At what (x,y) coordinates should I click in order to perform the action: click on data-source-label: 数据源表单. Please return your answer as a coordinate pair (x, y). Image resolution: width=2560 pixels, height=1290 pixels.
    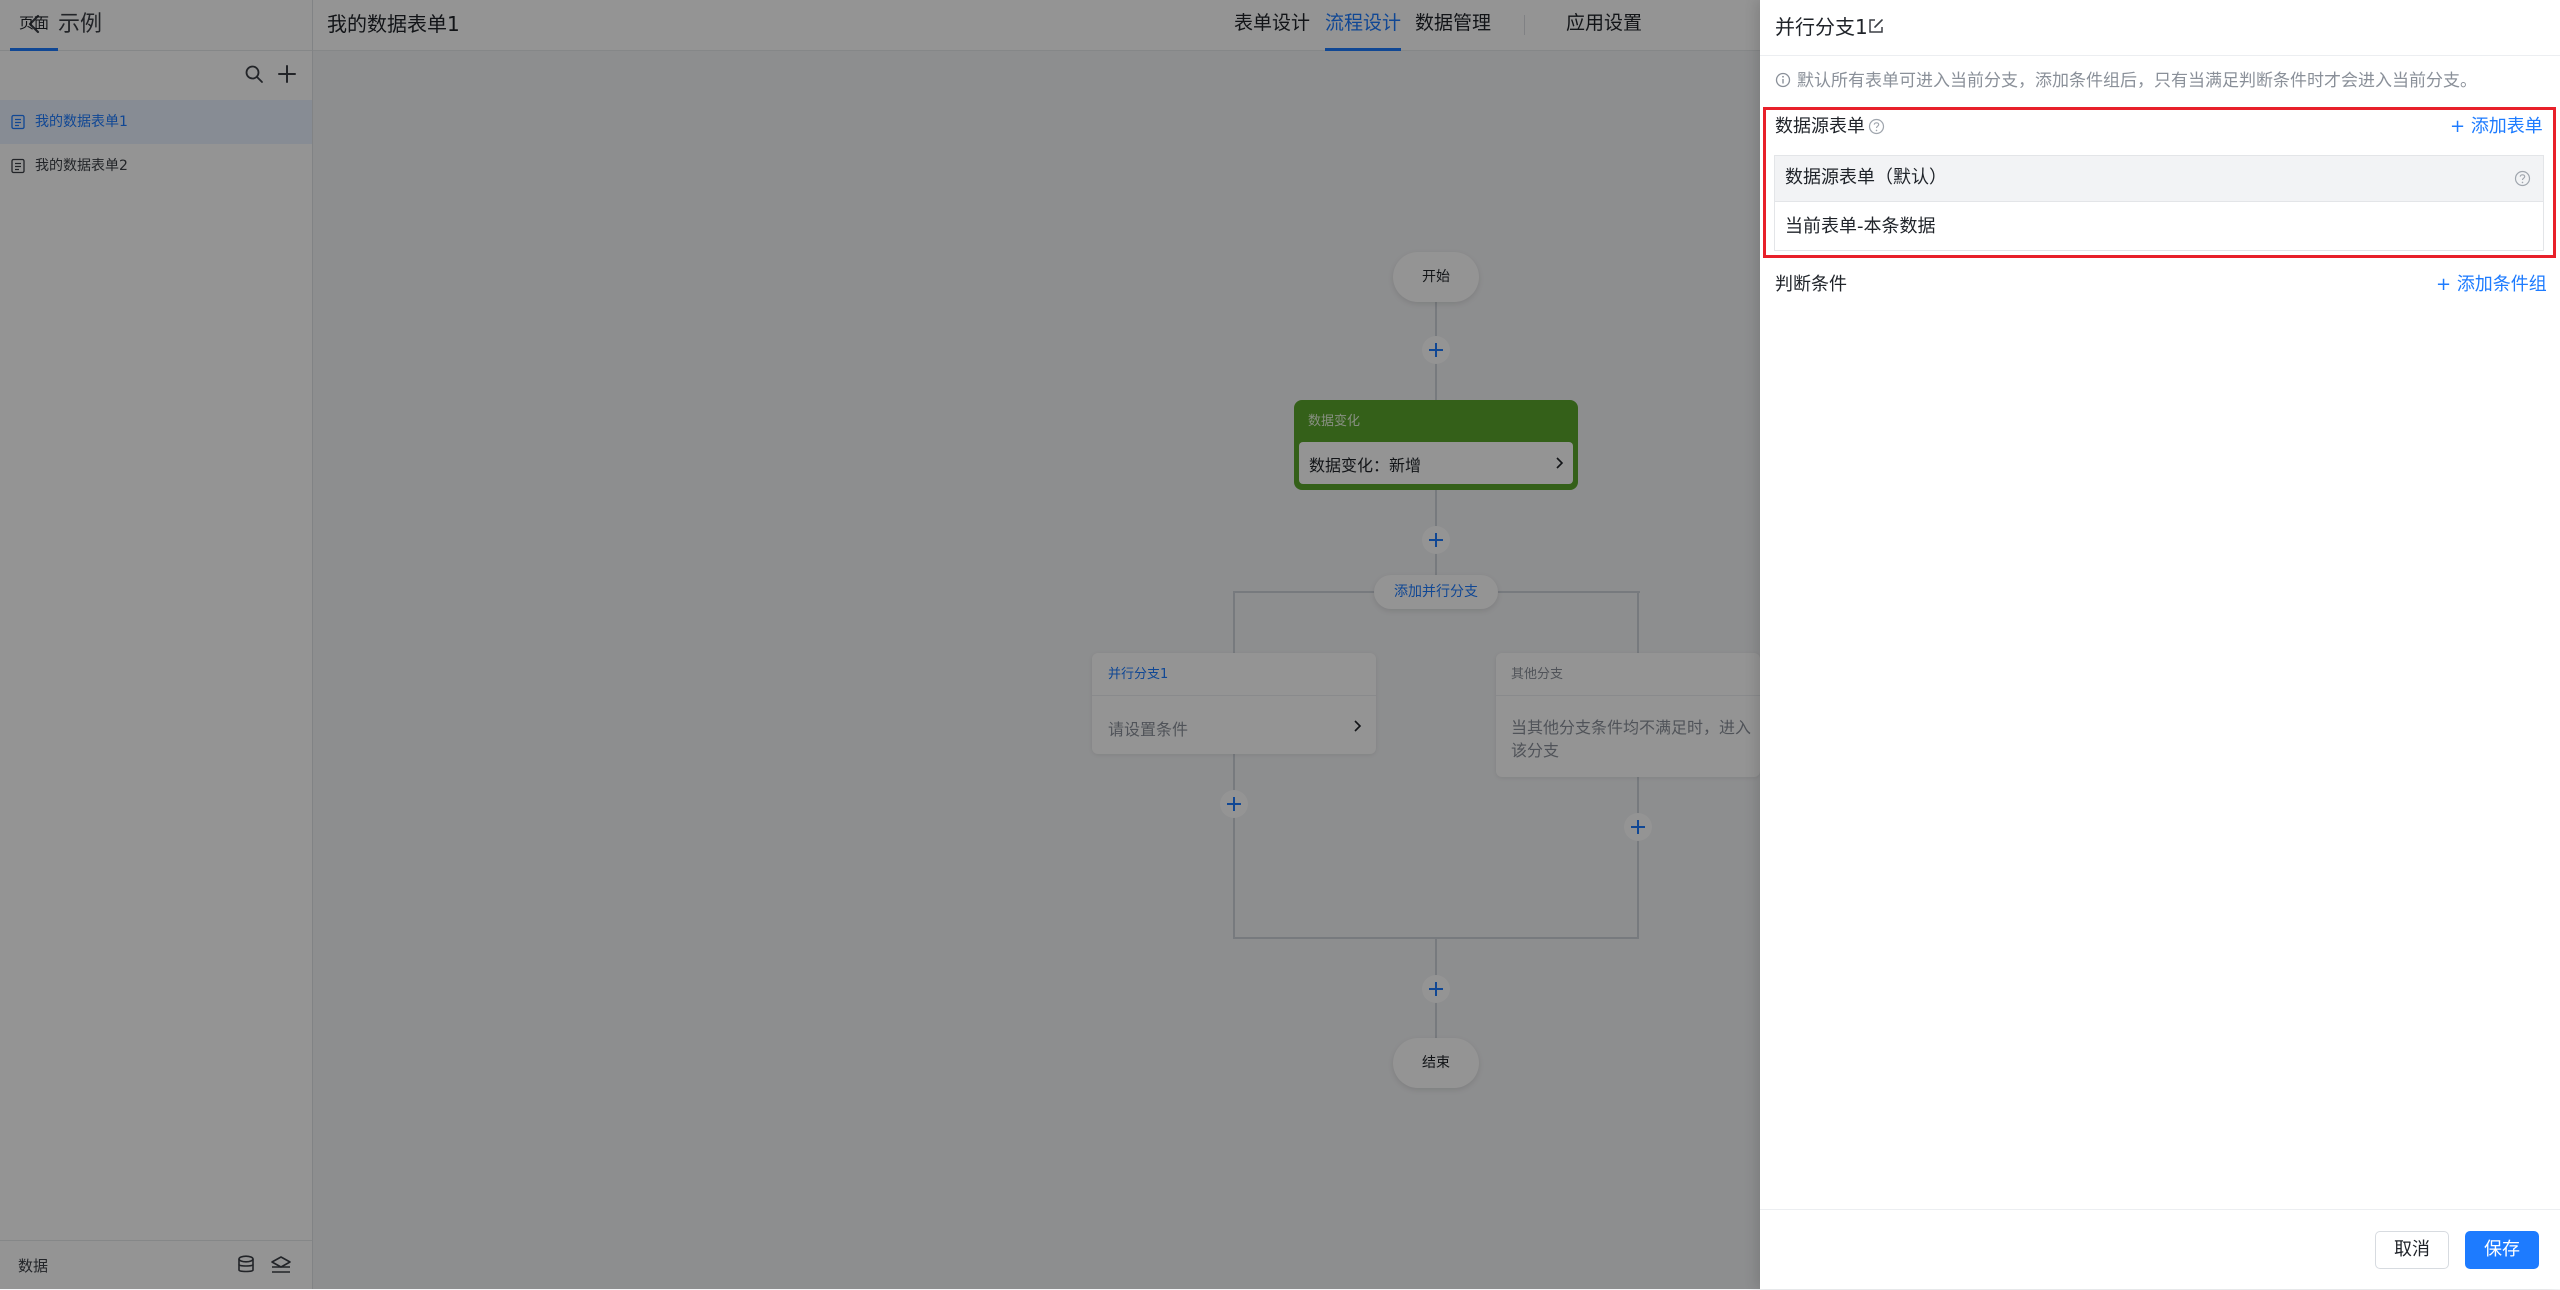
    Looking at the image, I should click on (1820, 126).